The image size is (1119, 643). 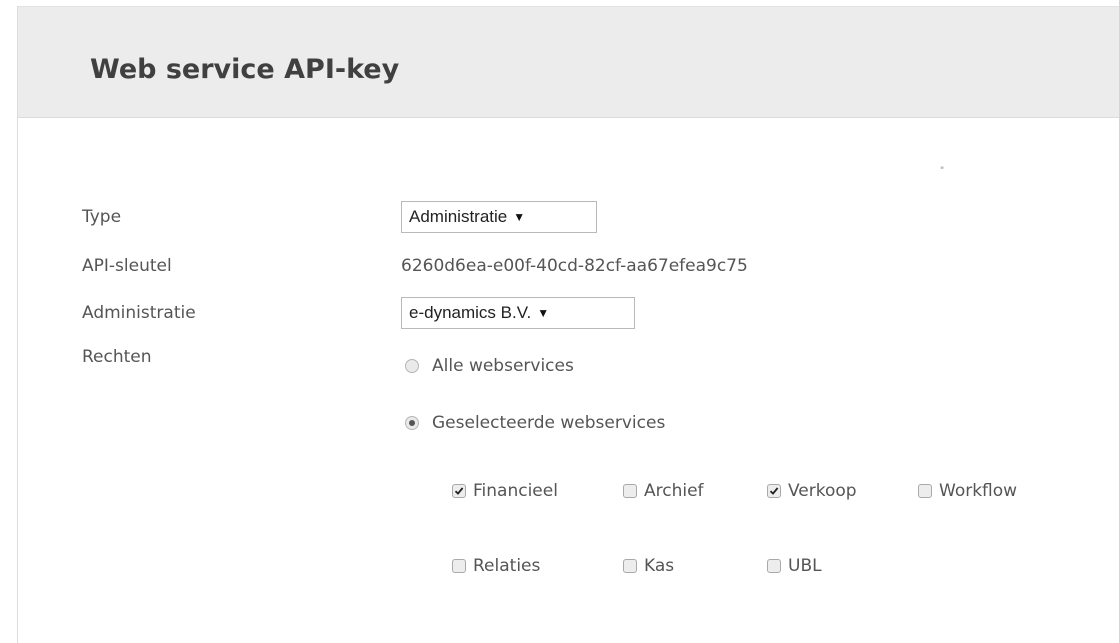 What do you see at coordinates (139, 313) in the screenshot?
I see `administration-label: Administratie` at bounding box center [139, 313].